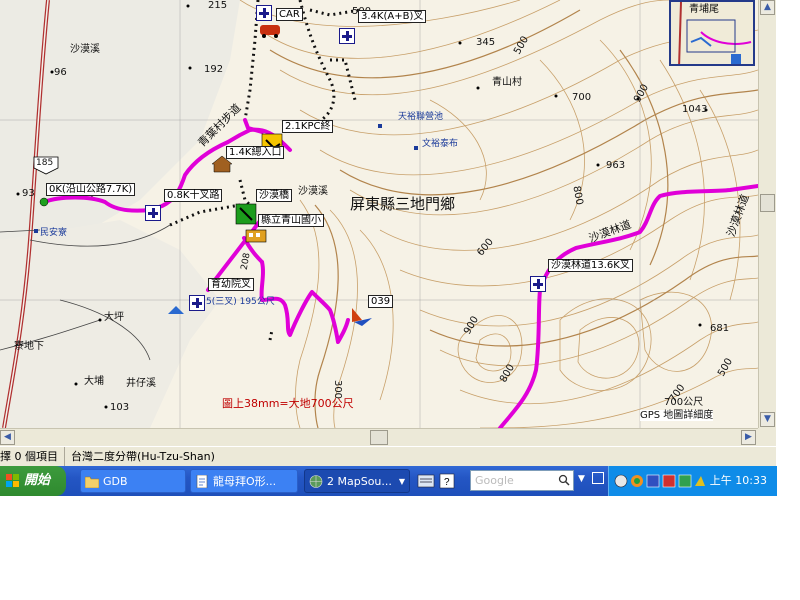 The image size is (800, 600). I want to click on elevation-label: 1043, so click(695, 109).